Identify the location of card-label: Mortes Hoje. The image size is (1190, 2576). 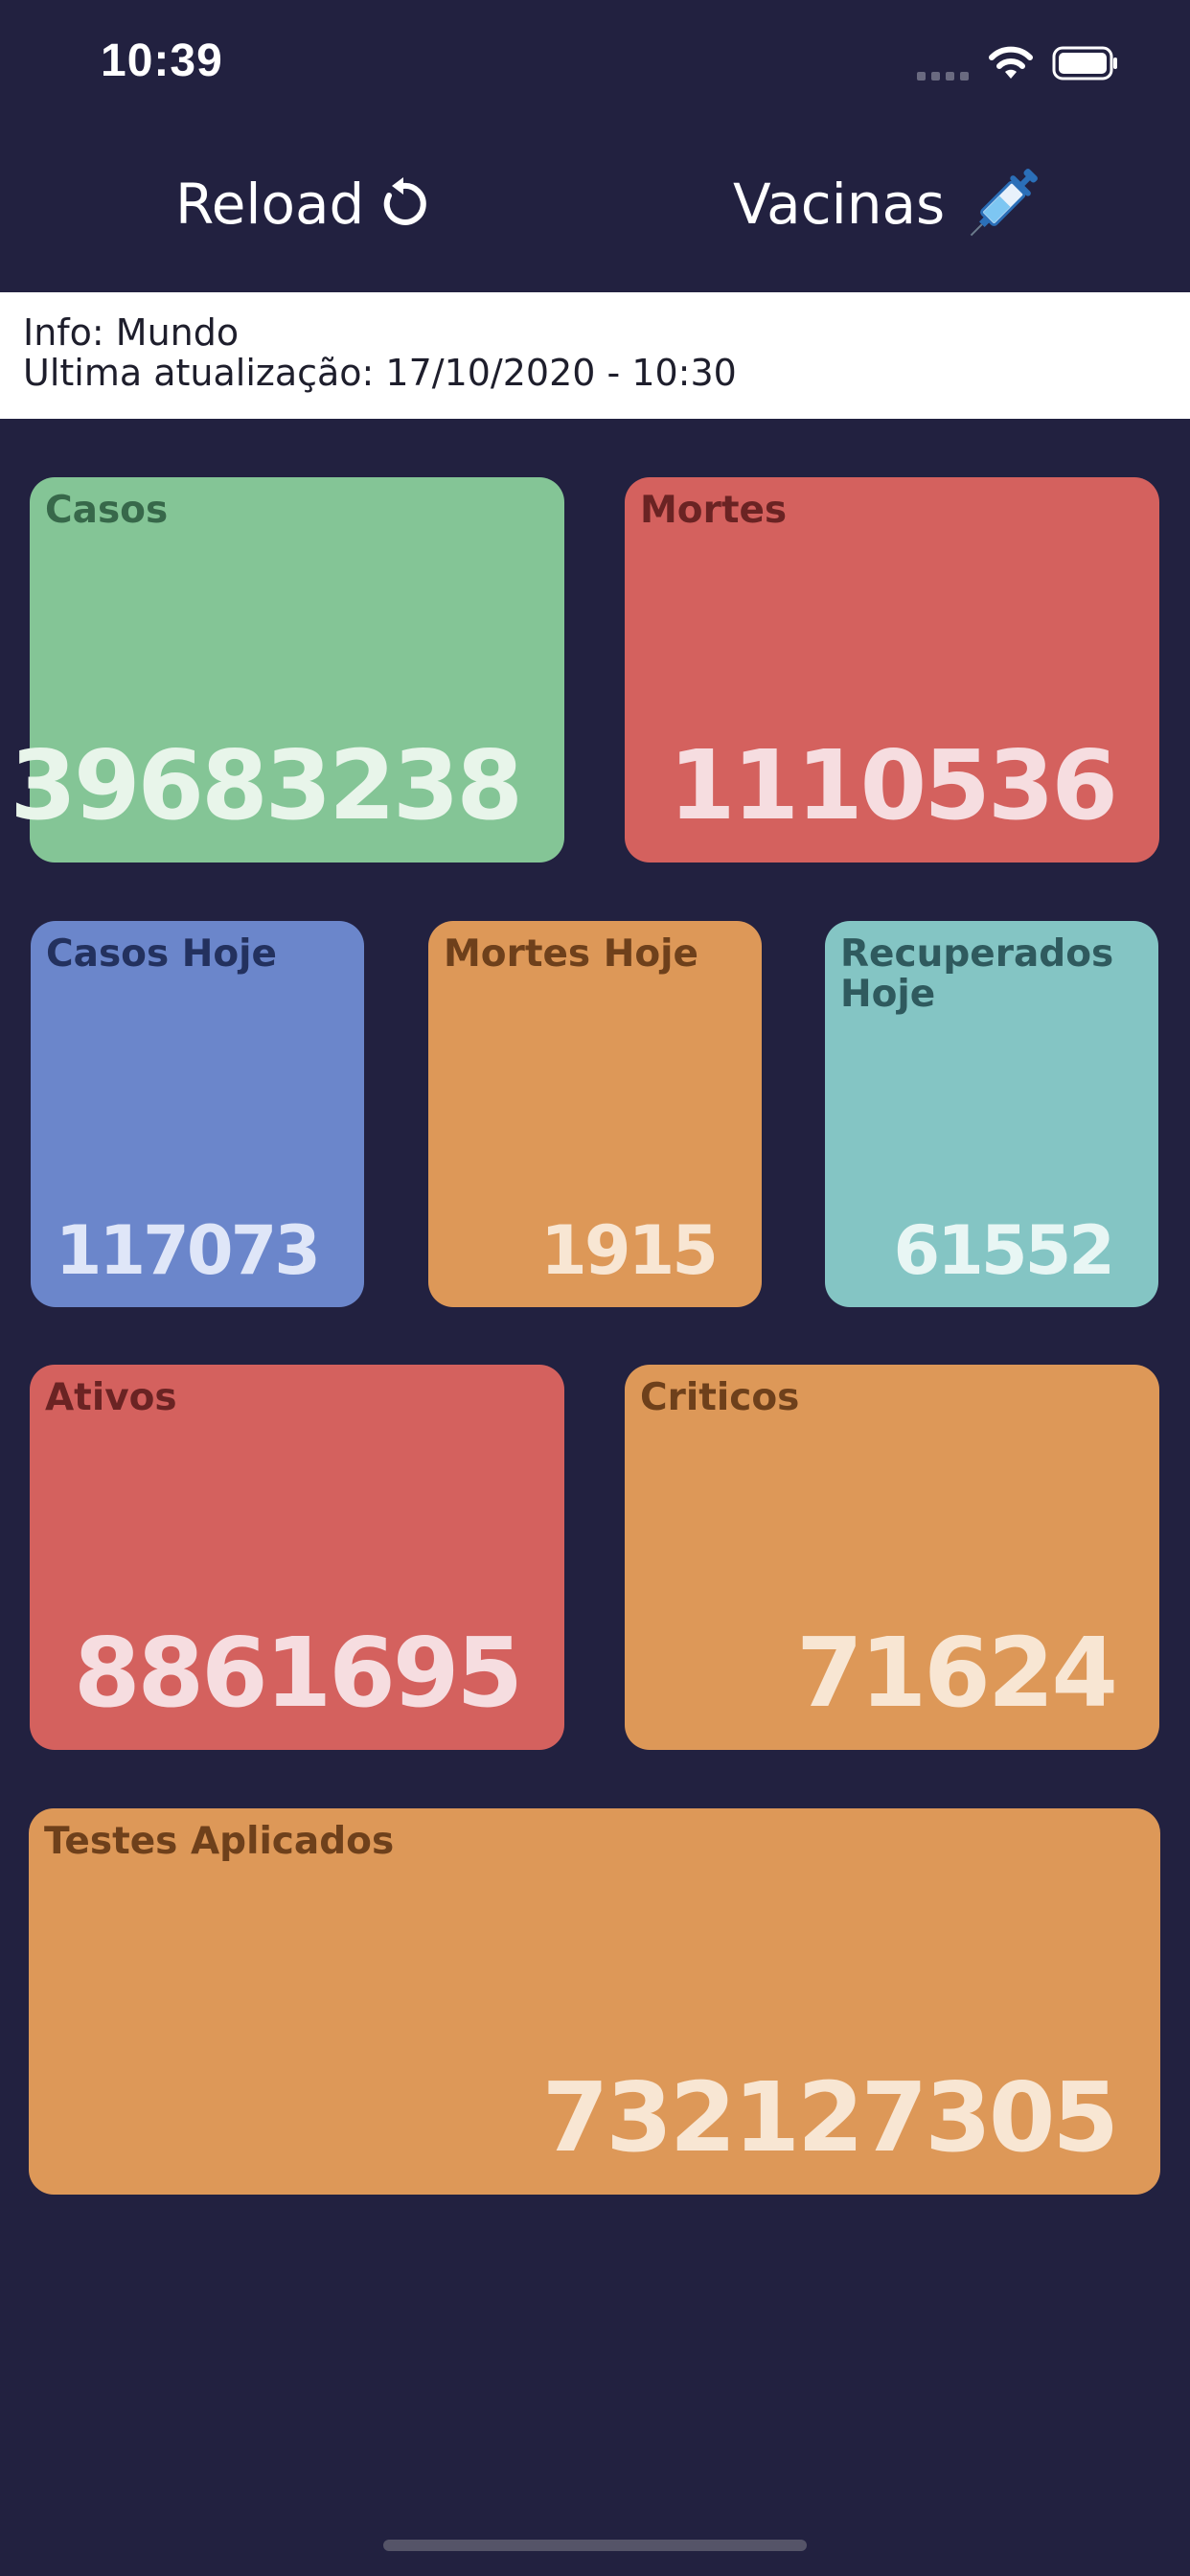
(571, 954).